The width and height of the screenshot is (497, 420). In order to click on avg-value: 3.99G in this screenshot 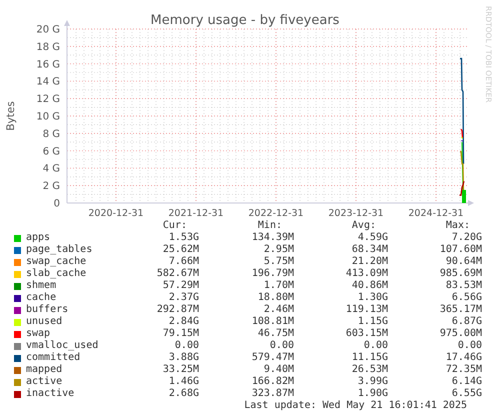, I will do `click(372, 382)`.